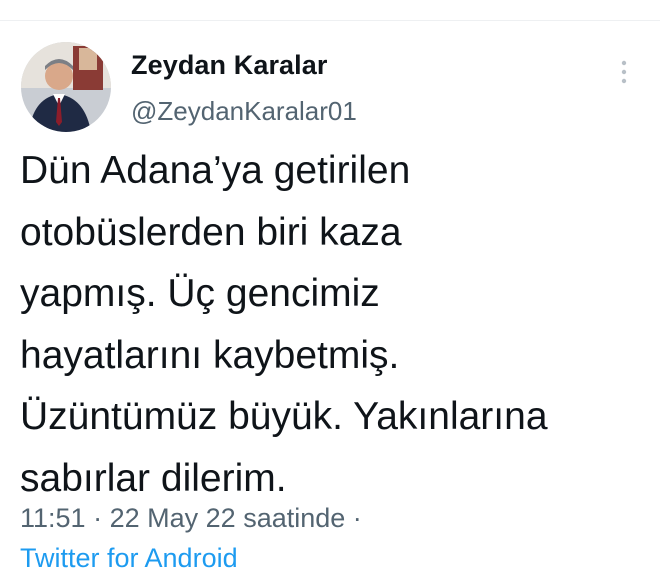 This screenshot has width=660, height=588. What do you see at coordinates (284, 416) in the screenshot?
I see `tweet-text-line: Üzüntümüz büyük. Yakınlarına` at bounding box center [284, 416].